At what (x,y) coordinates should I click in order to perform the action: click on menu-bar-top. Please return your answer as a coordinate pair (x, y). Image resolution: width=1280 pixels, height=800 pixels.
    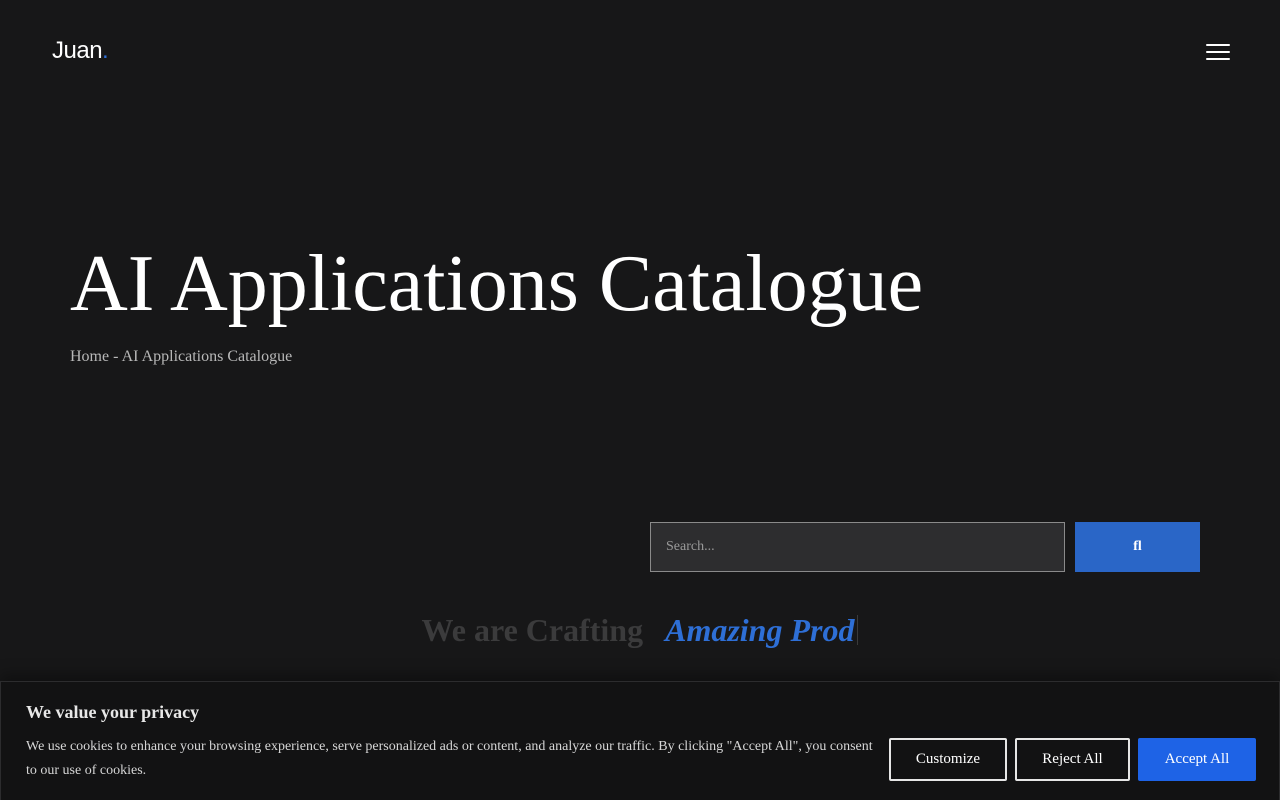
    Looking at the image, I should click on (1218, 45).